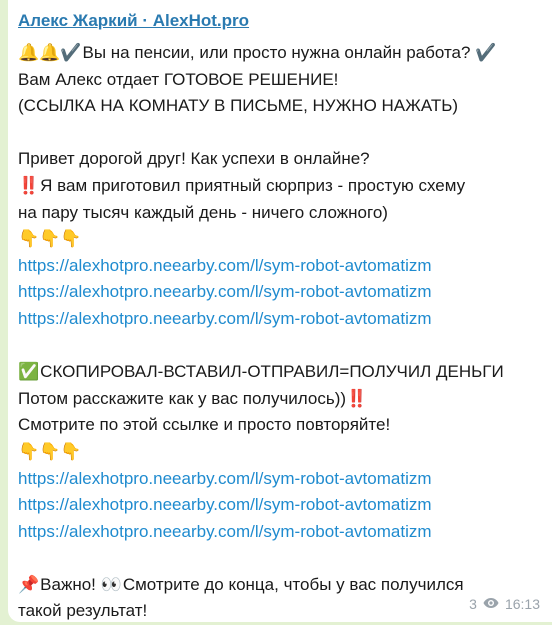  Describe the element at coordinates (522, 604) in the screenshot. I see `message-time: 16:13` at that location.